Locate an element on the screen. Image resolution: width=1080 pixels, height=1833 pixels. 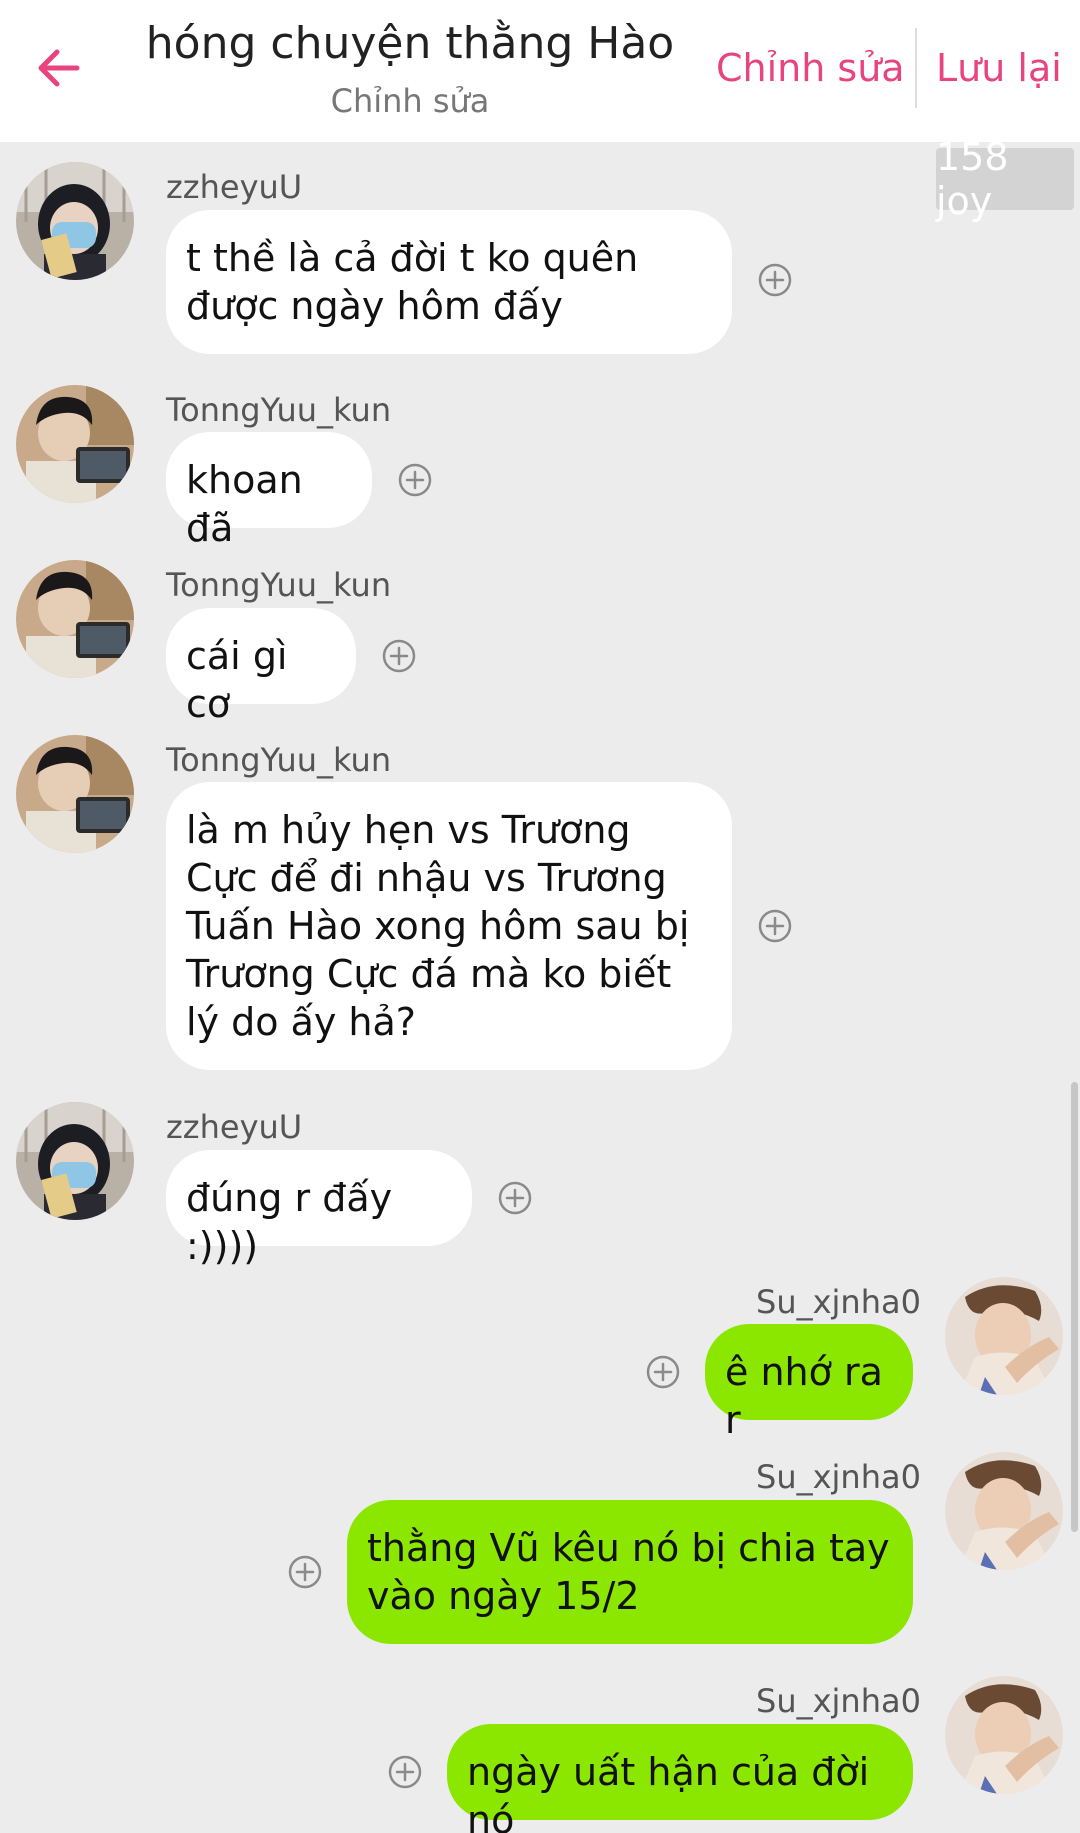
edit-button: Chỉnh sửa is located at coordinates (810, 68).